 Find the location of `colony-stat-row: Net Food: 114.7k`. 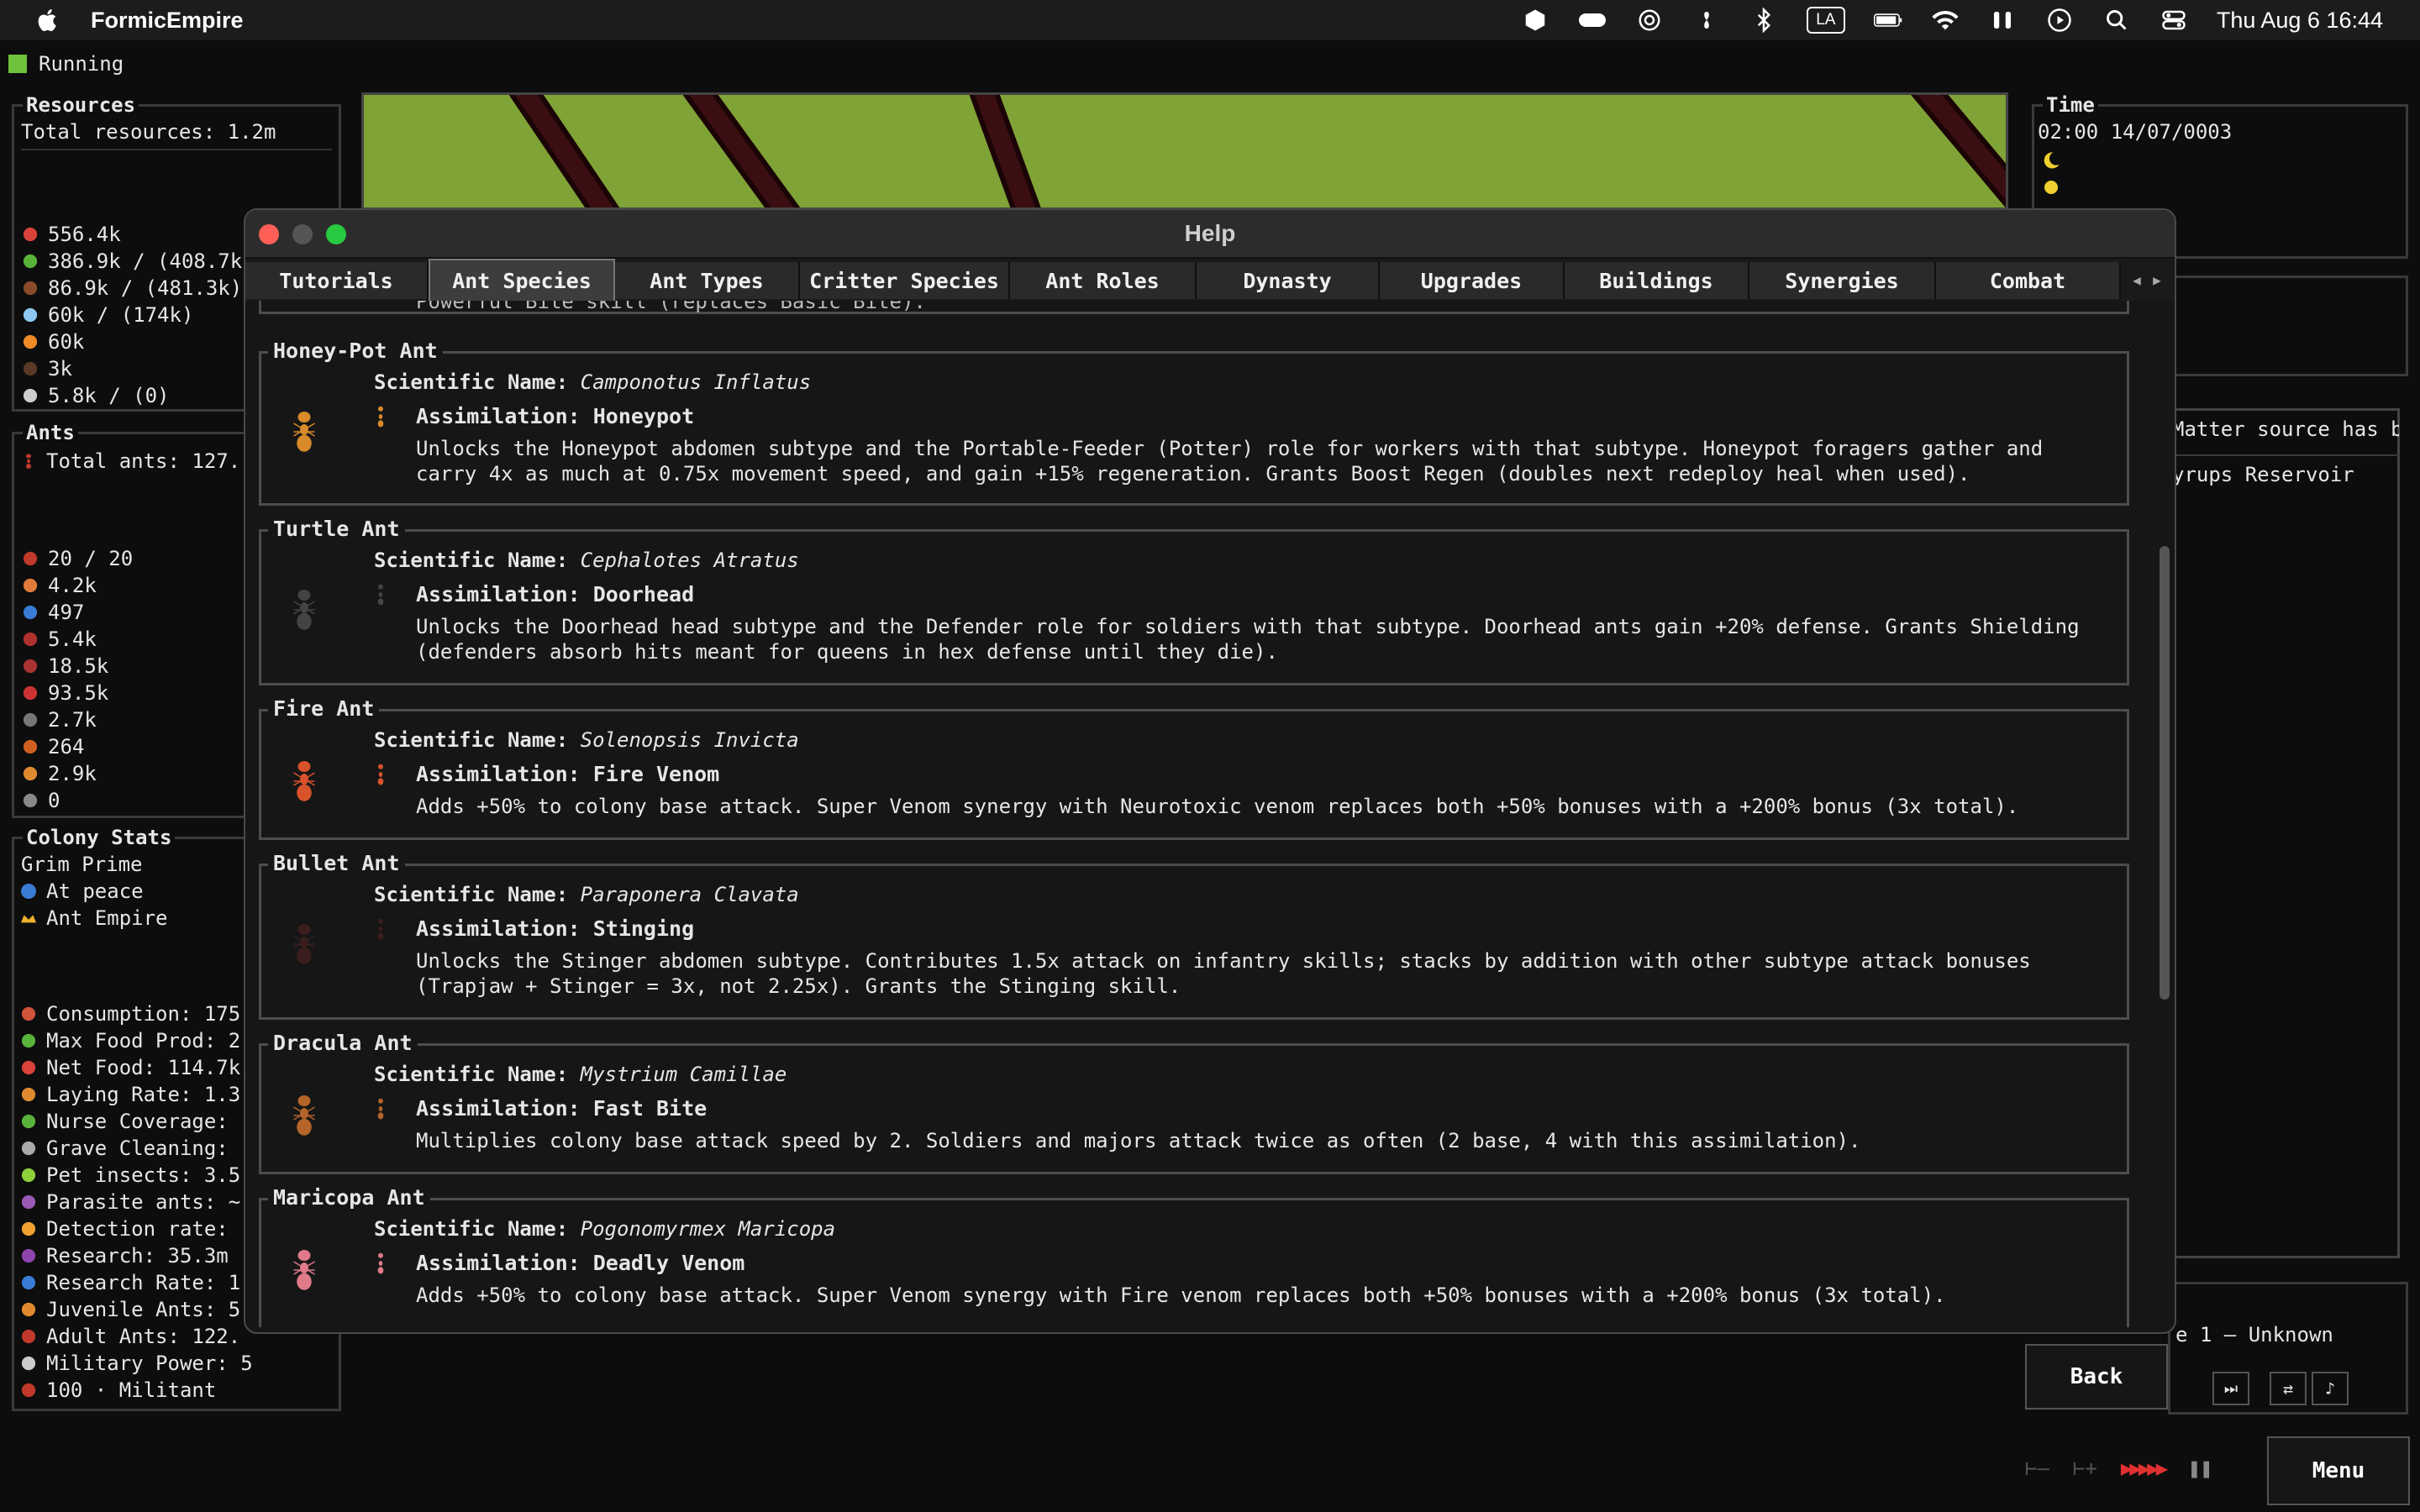

colony-stat-row: Net Food: 114.7k is located at coordinates (137, 1067).